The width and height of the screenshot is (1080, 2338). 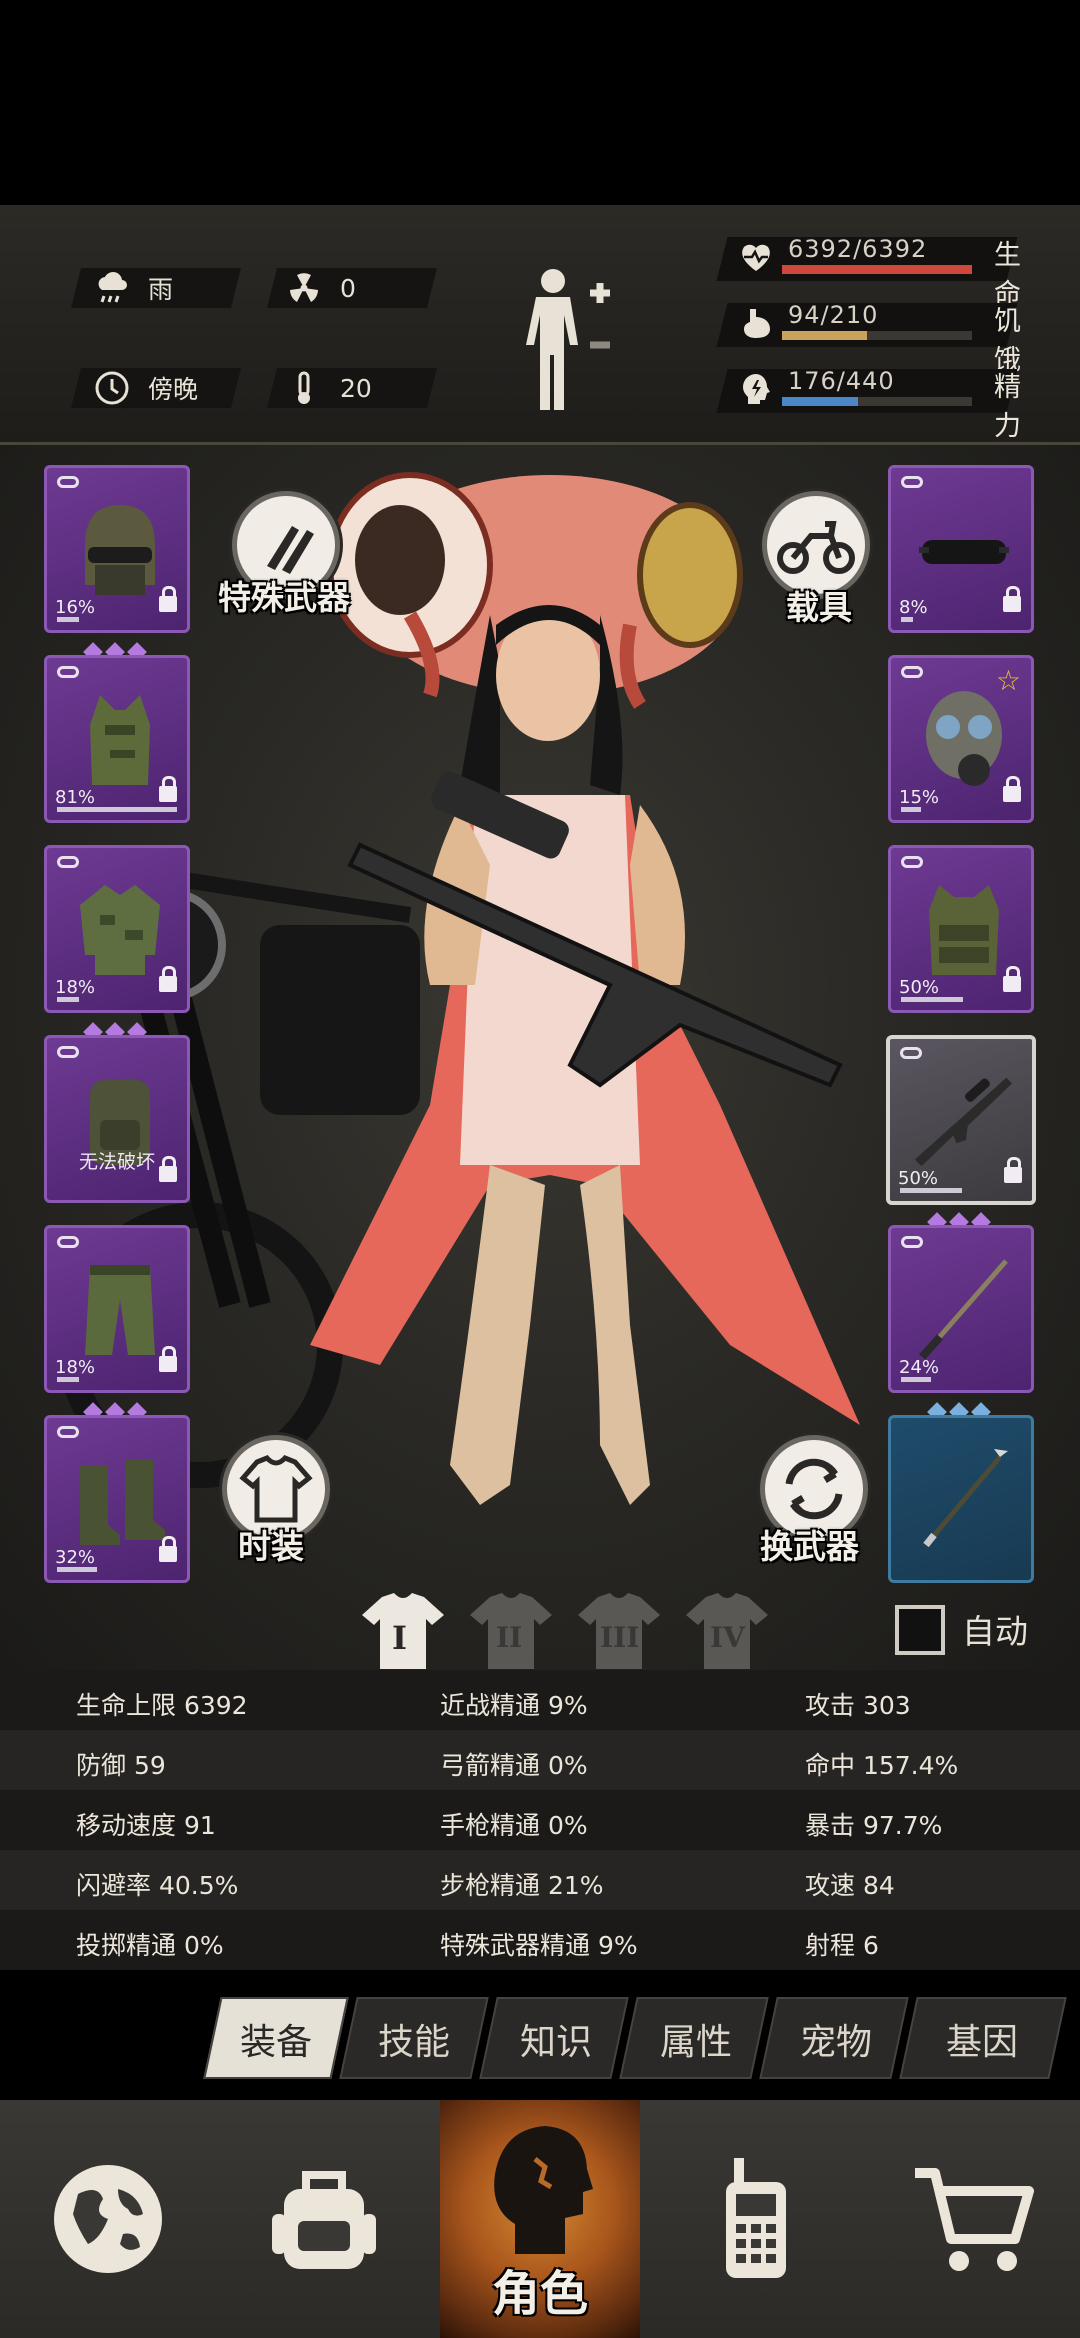 I want to click on swap-weapon-label: 换武器, so click(x=809, y=1546).